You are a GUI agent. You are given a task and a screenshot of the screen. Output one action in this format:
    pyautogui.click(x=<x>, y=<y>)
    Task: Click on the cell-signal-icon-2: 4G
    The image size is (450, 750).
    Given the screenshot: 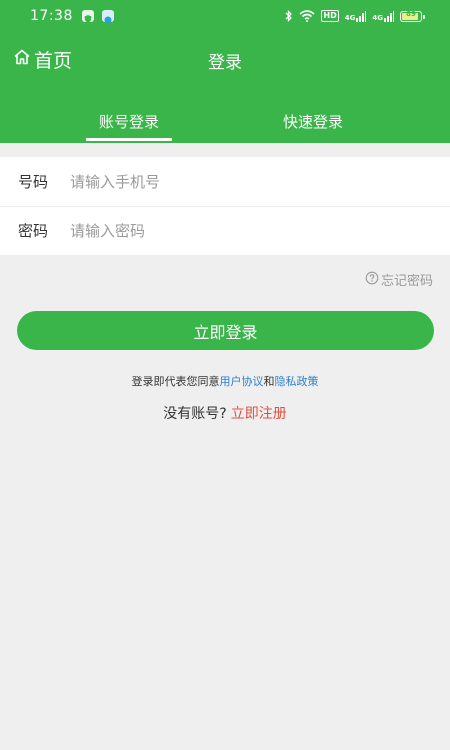 What is the action you would take?
    pyautogui.click(x=383, y=16)
    